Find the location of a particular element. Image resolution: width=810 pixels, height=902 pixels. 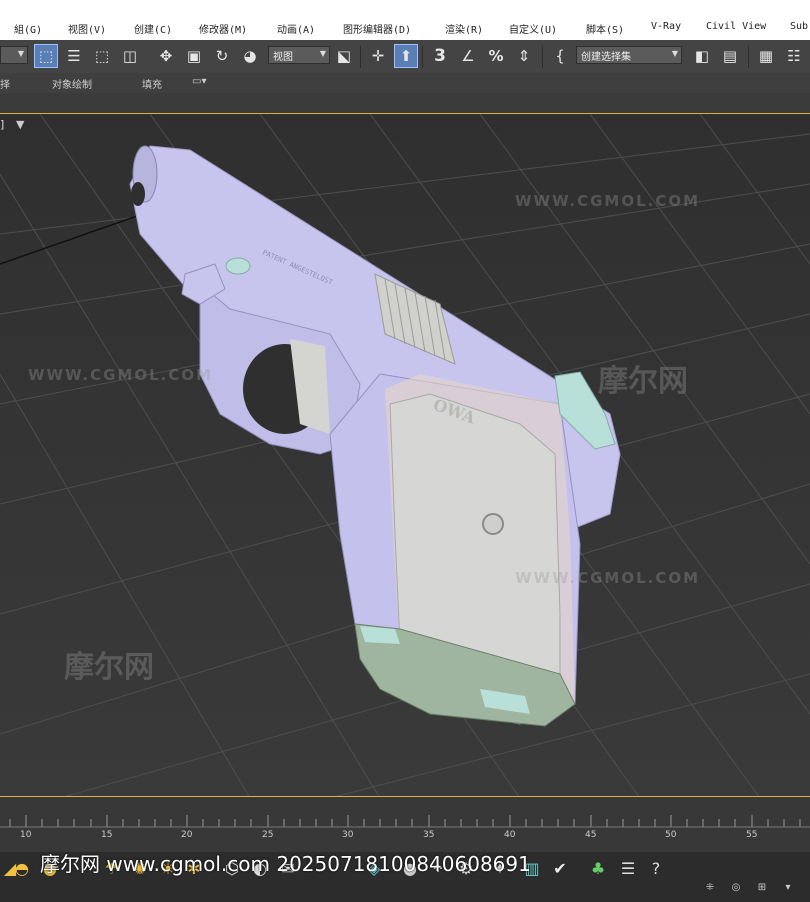

tick-label: 10 is located at coordinates (26, 835).